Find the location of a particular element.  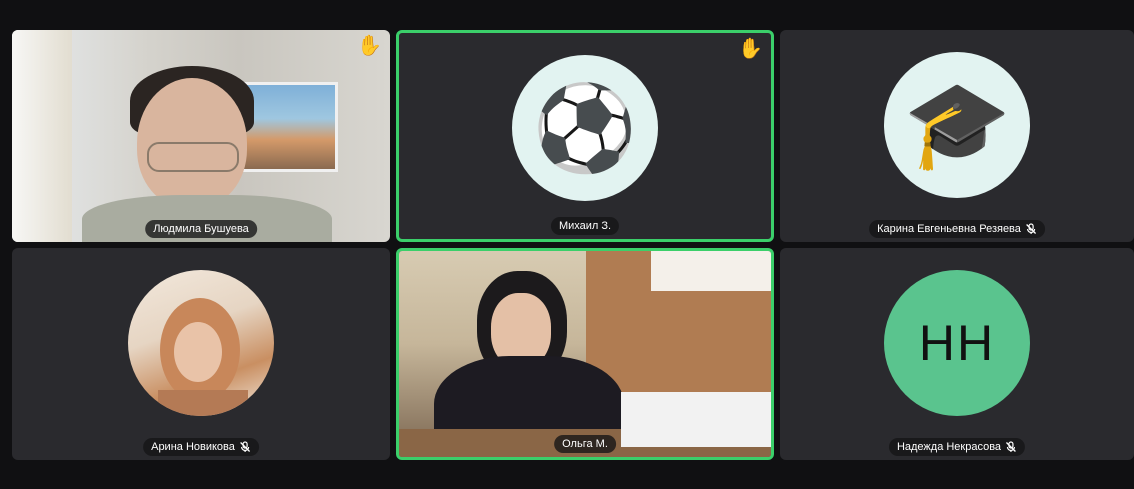

participant-name: Надежда Некрасова is located at coordinates (949, 447).